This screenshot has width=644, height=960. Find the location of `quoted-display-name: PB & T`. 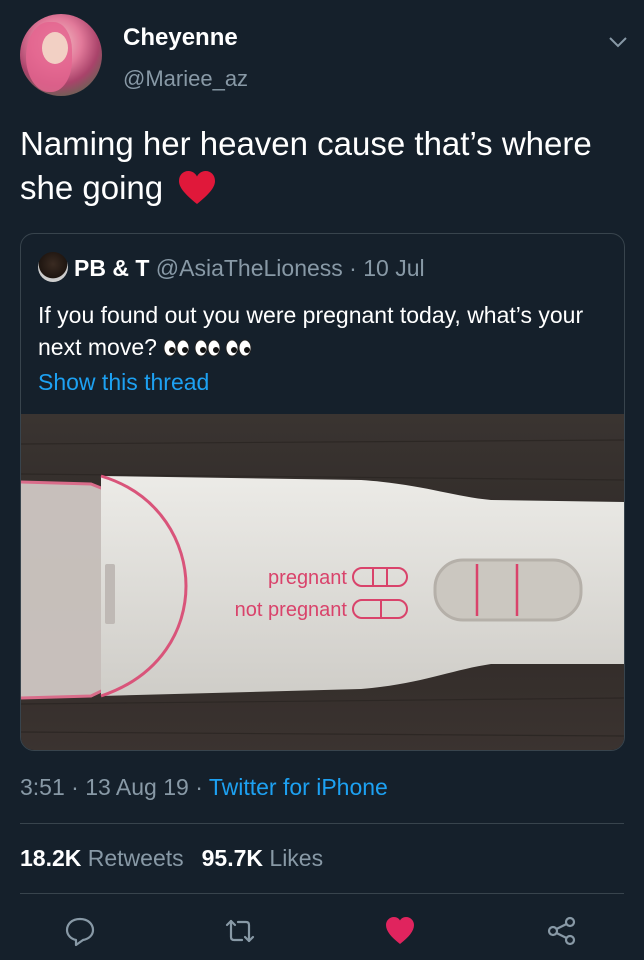

quoted-display-name: PB & T is located at coordinates (112, 268).